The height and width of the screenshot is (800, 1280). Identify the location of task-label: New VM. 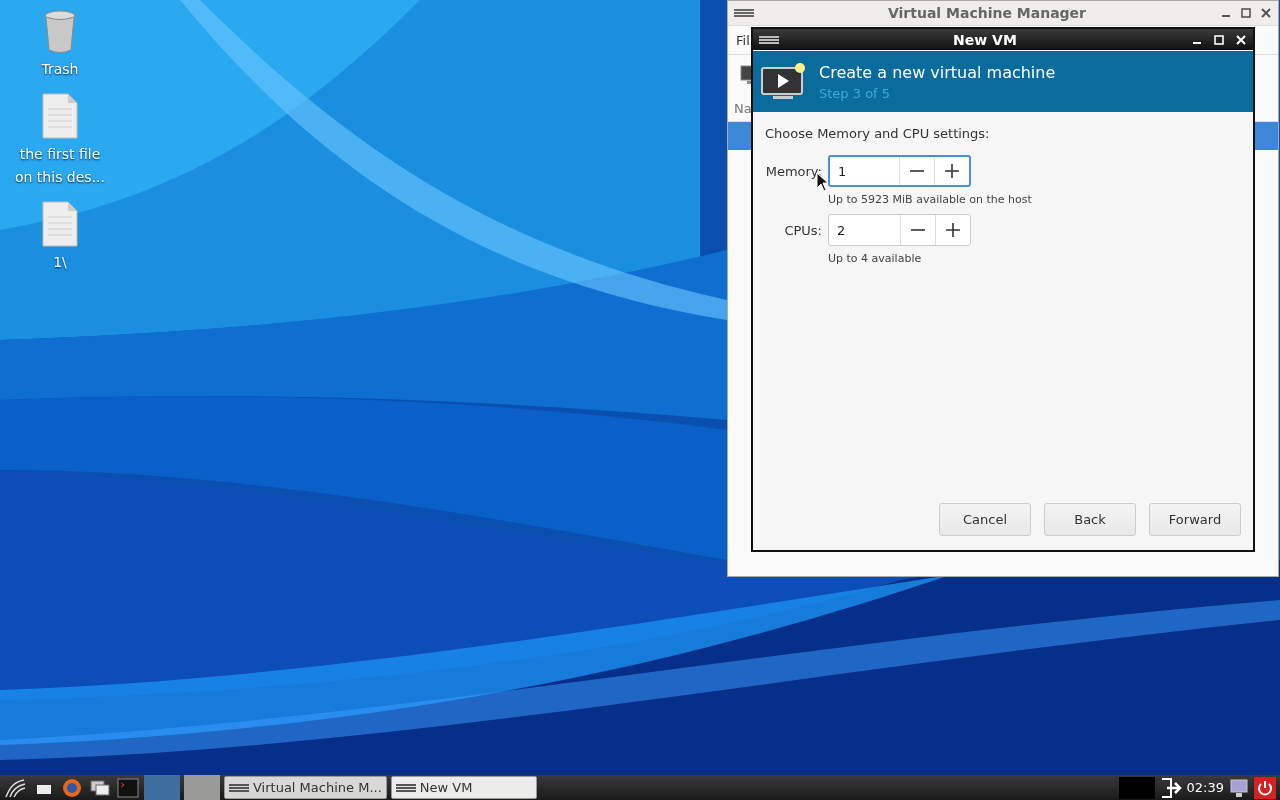
(446, 787).